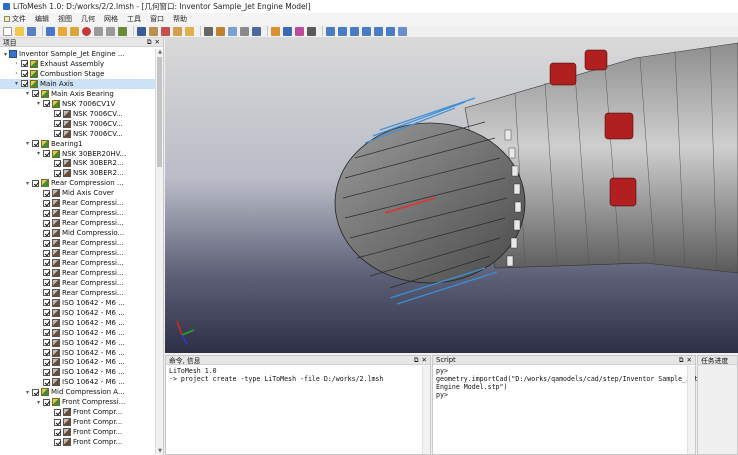  What do you see at coordinates (378, 31) in the screenshot?
I see `view-top-icon` at bounding box center [378, 31].